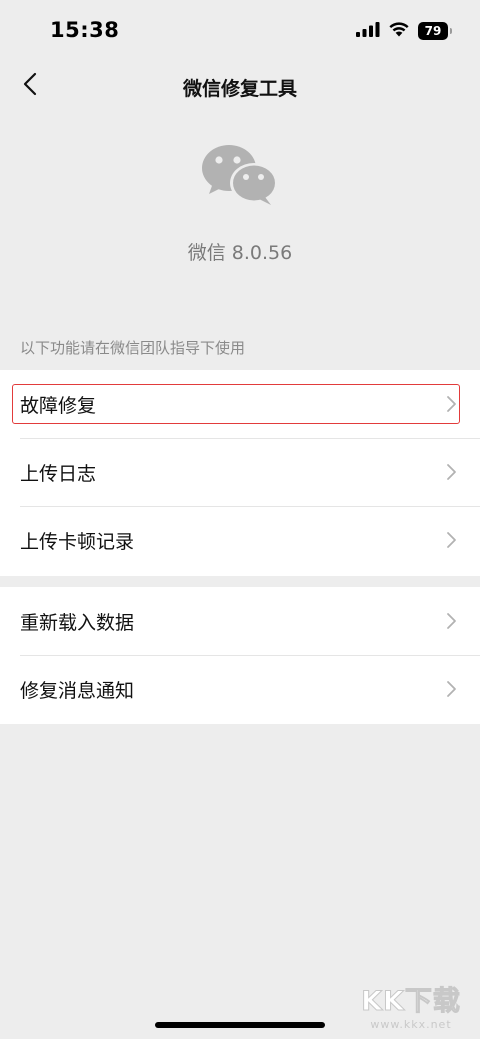  I want to click on menu-item-label: 上传日志, so click(58, 473).